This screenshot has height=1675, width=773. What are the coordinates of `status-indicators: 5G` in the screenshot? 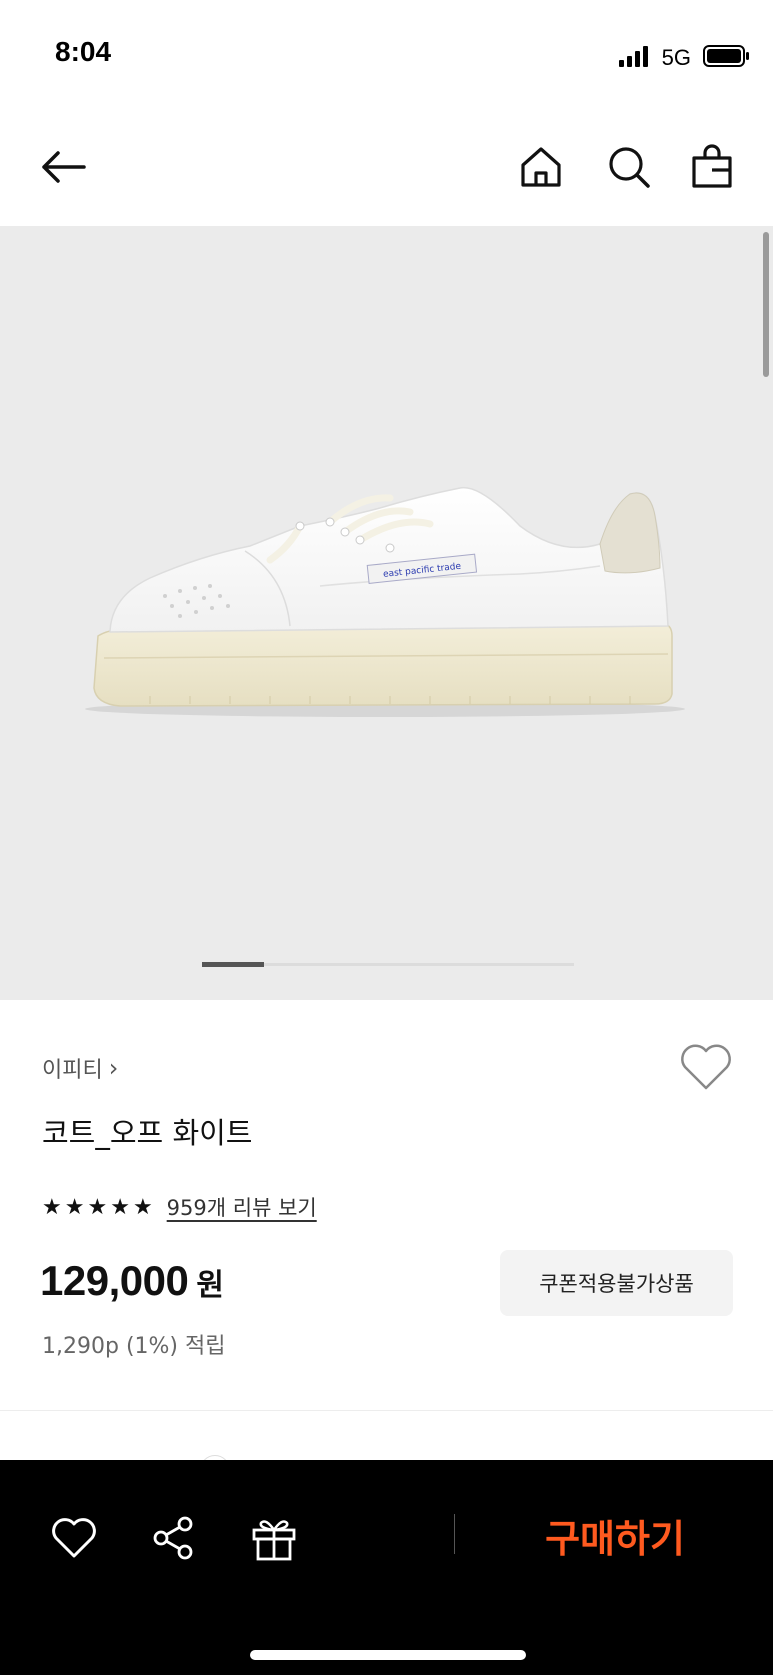 It's located at (684, 58).